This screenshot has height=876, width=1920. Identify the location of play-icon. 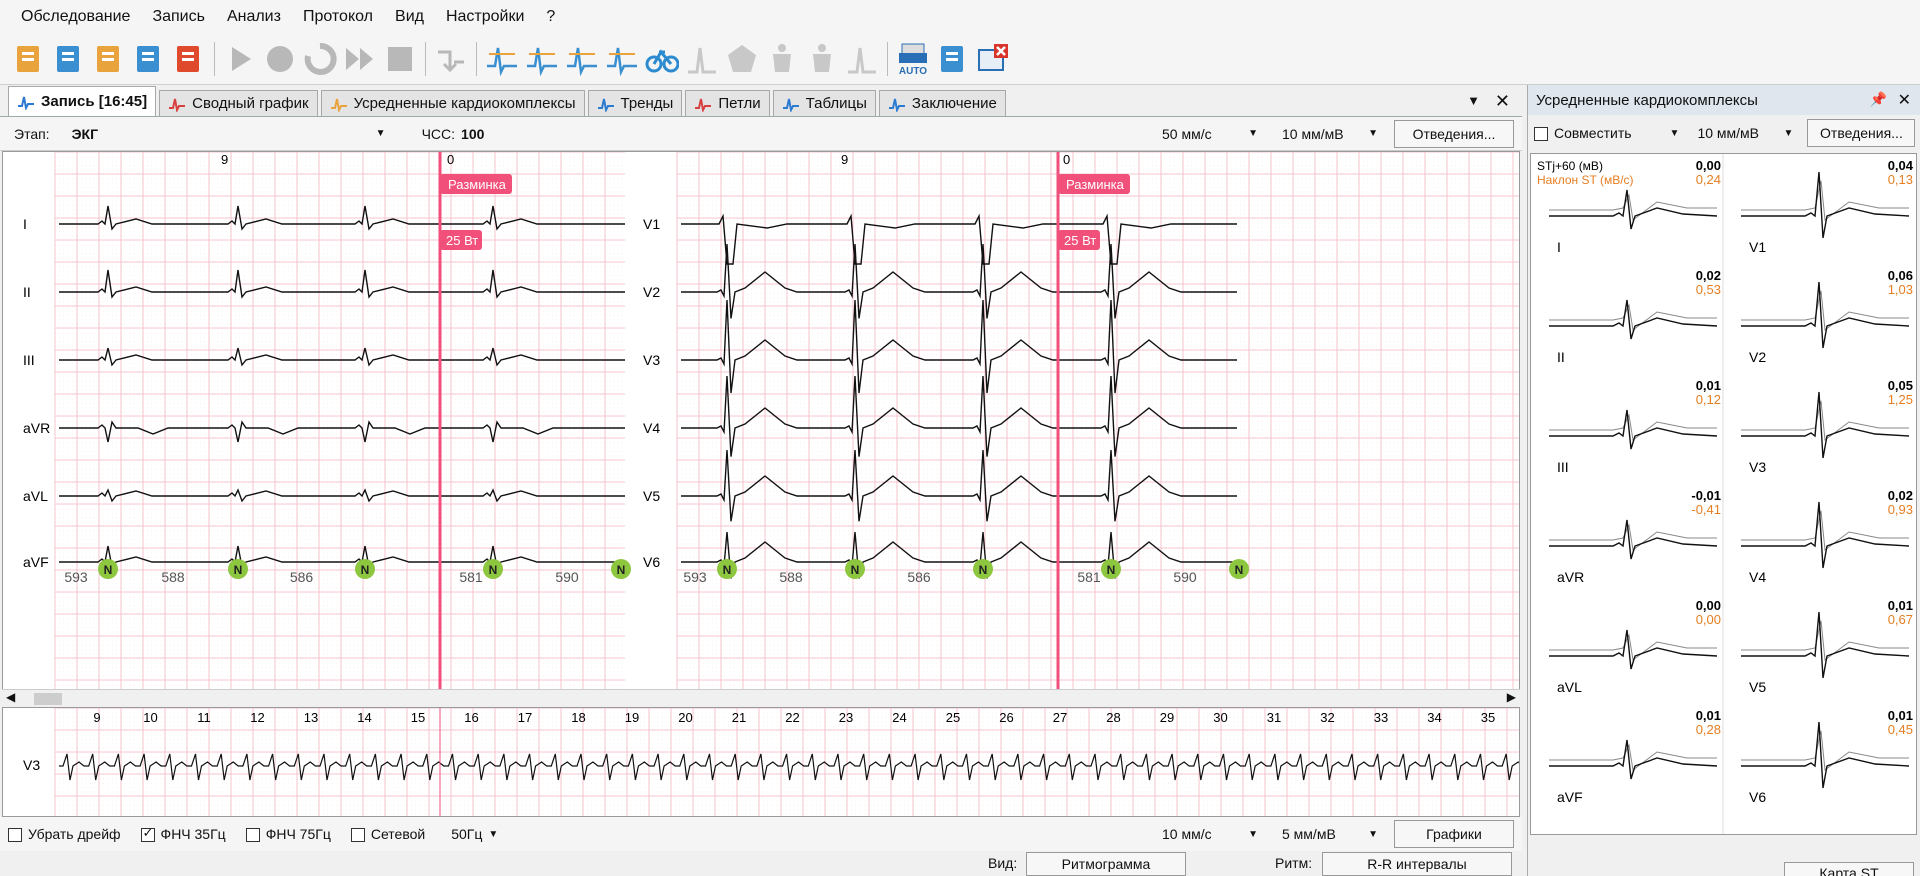
(240, 59).